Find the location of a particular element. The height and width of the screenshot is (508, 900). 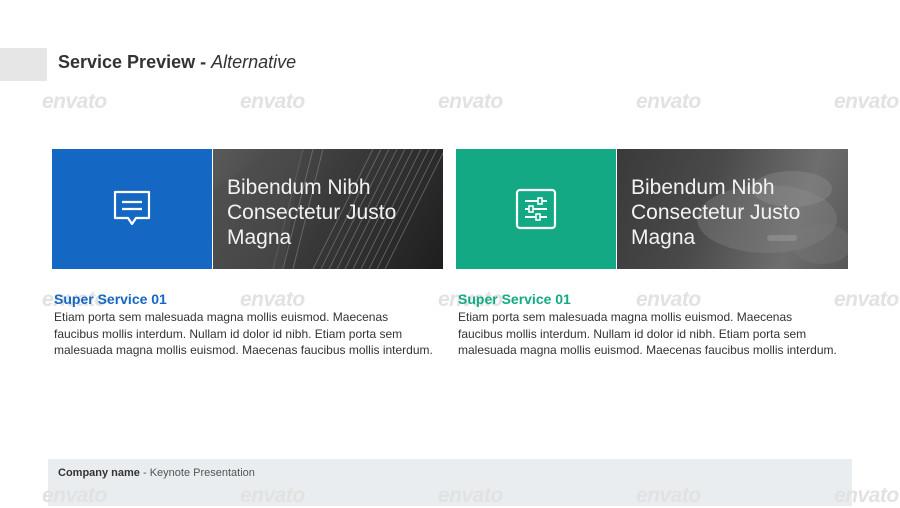

service-photo-2: Bibendum Nibh Consectetur Justo Magna is located at coordinates (732, 209).